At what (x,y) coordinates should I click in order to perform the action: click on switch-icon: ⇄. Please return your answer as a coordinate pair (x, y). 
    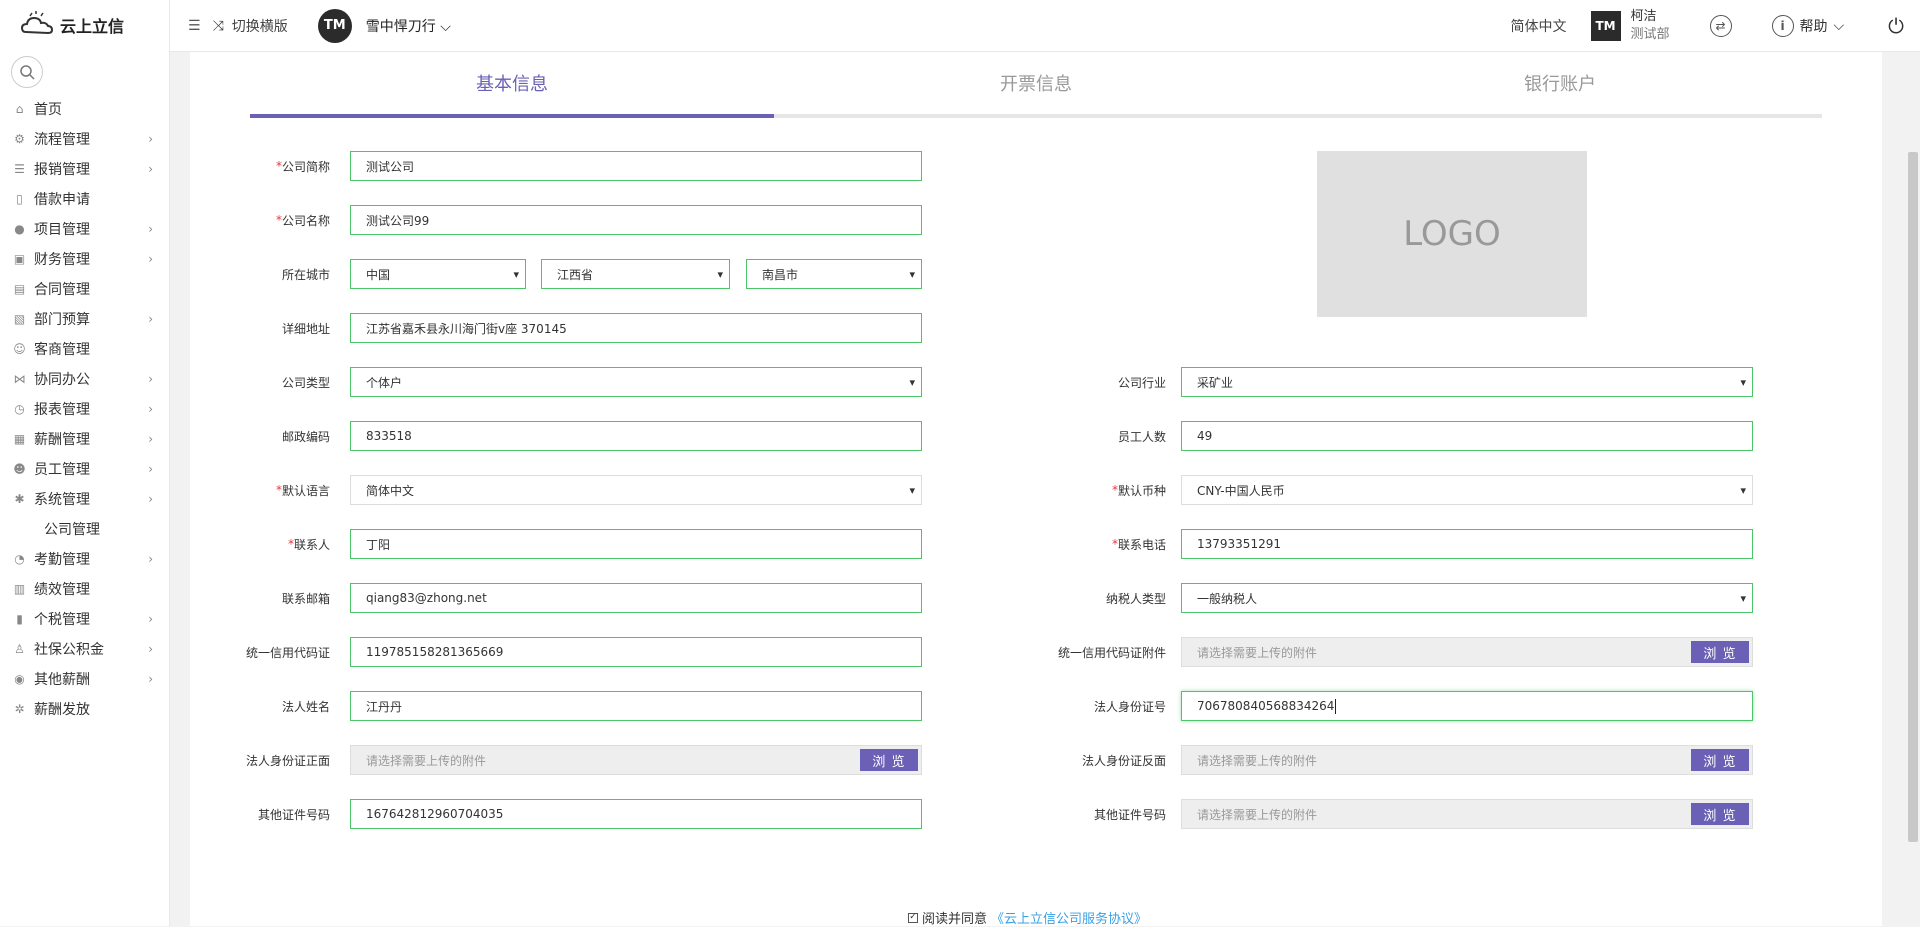
    Looking at the image, I should click on (1720, 26).